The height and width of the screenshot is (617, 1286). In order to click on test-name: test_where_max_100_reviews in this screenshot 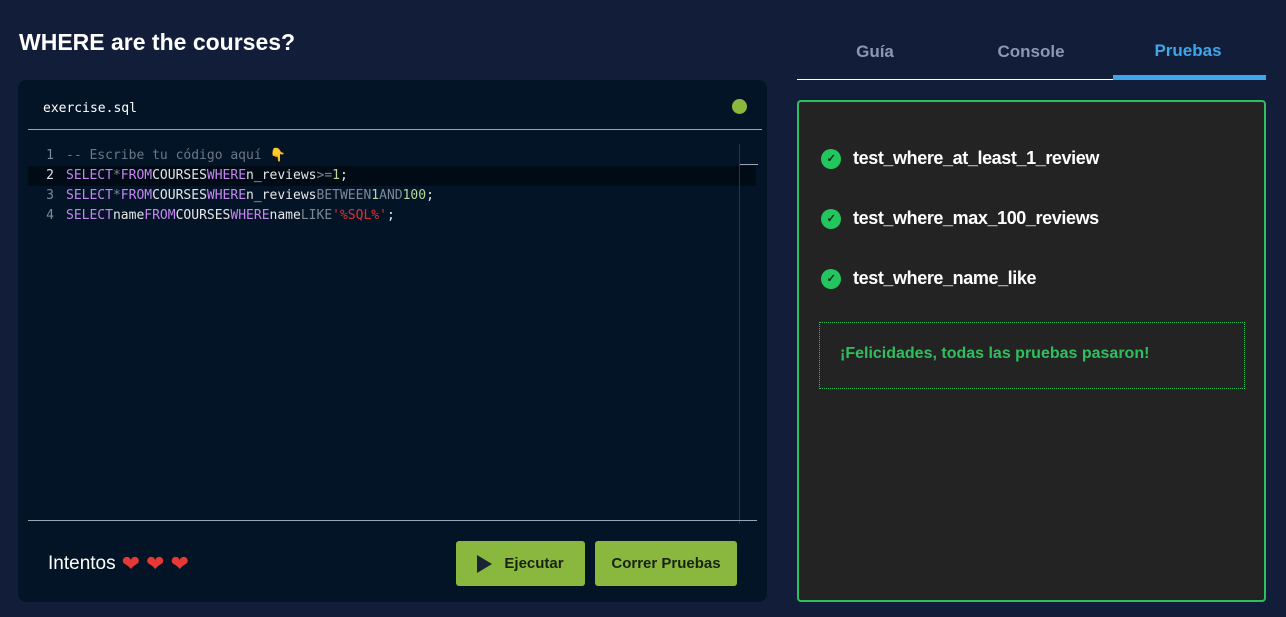, I will do `click(976, 218)`.